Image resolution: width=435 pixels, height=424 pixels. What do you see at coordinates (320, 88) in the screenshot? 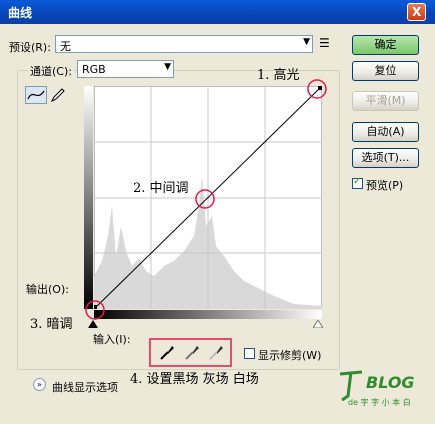
I see `highlight-point` at bounding box center [320, 88].